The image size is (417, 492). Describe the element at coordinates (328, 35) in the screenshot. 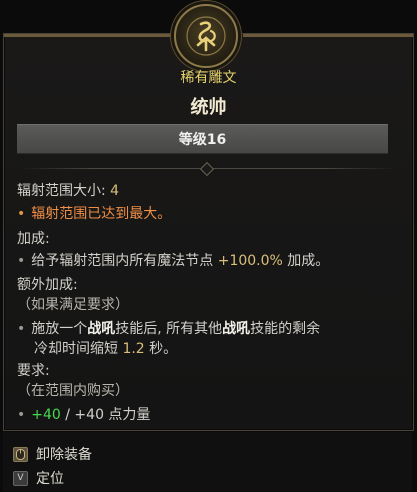

I see `top-border-right` at that location.